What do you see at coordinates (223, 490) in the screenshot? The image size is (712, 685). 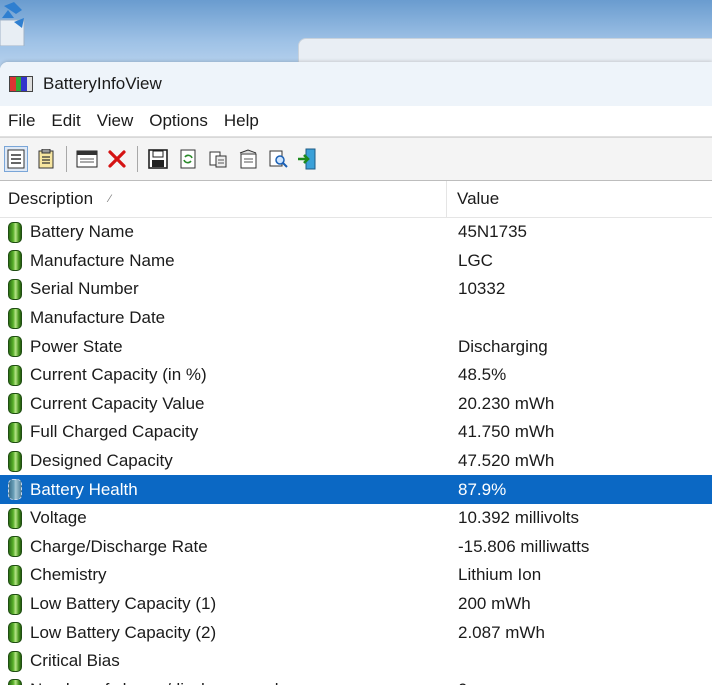 I see `description-cell: Battery Health` at bounding box center [223, 490].